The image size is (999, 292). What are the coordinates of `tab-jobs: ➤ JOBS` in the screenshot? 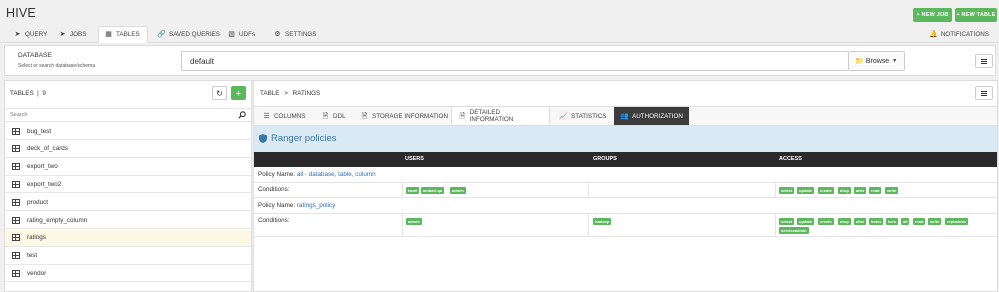 It's located at (72, 34).